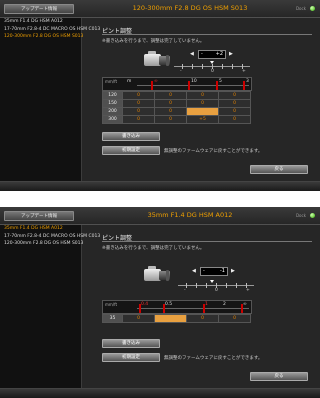 The image size is (320, 398). What do you see at coordinates (212, 54) in the screenshot?
I see `adjust-value-stepper: - +2` at bounding box center [212, 54].